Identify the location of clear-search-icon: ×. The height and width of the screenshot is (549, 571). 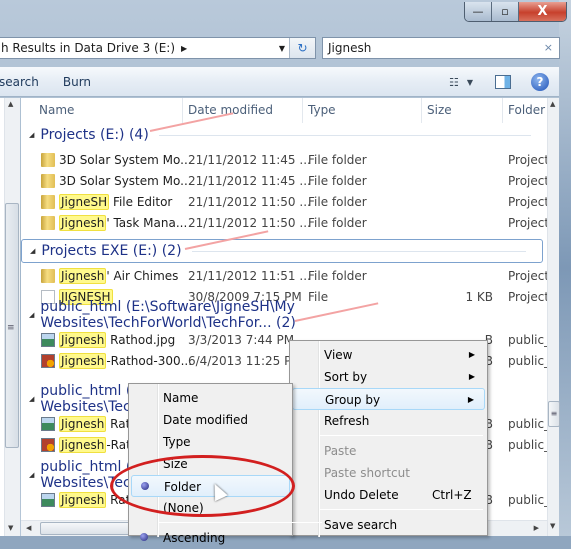
(548, 47).